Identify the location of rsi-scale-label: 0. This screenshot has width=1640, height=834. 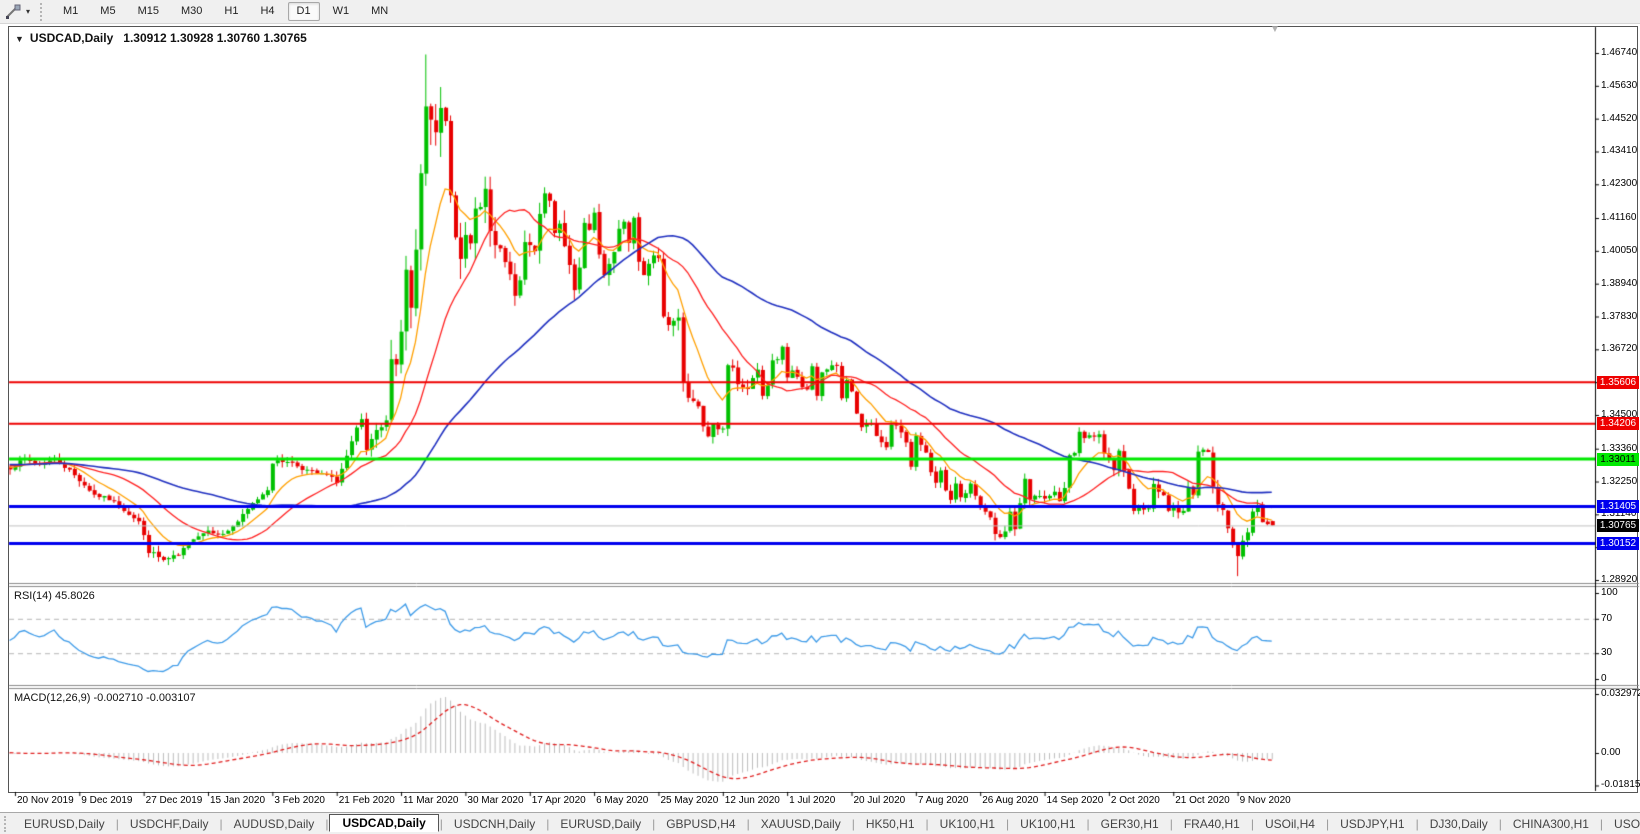
(1604, 678).